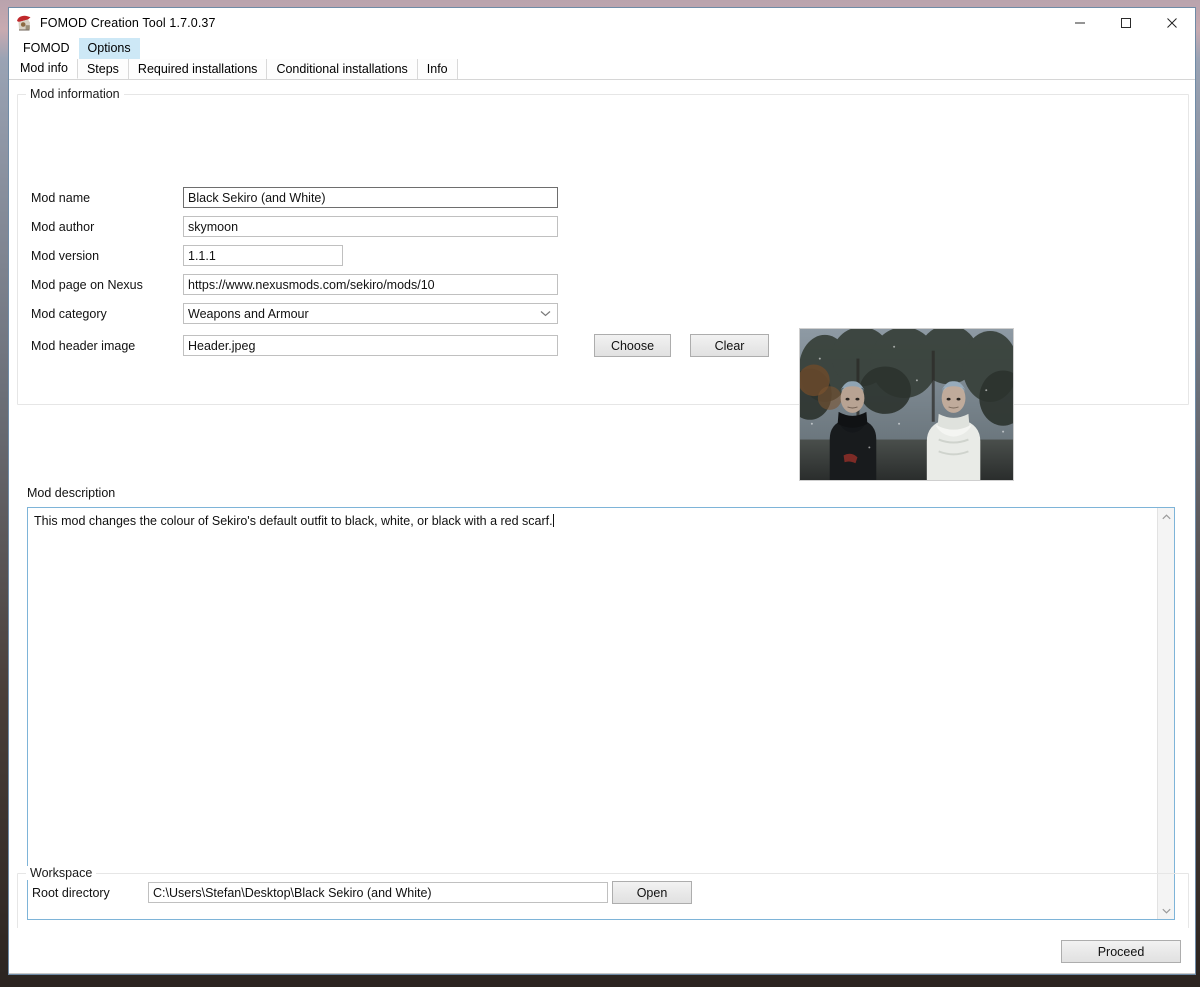 This screenshot has width=1200, height=987. What do you see at coordinates (69, 313) in the screenshot?
I see `mod-category-label: Mod category` at bounding box center [69, 313].